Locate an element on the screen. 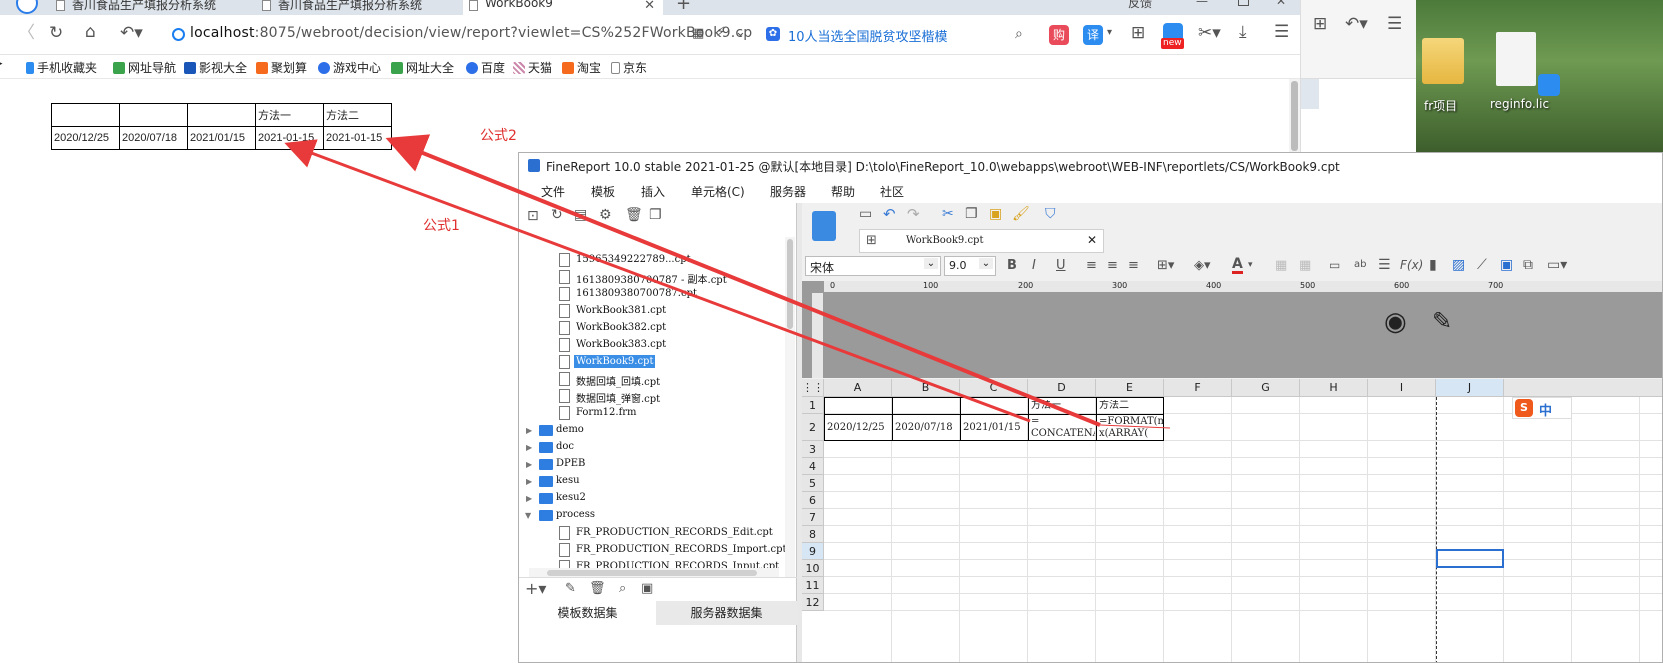 The image size is (1663, 663). menu-template: 模板 is located at coordinates (603, 191).